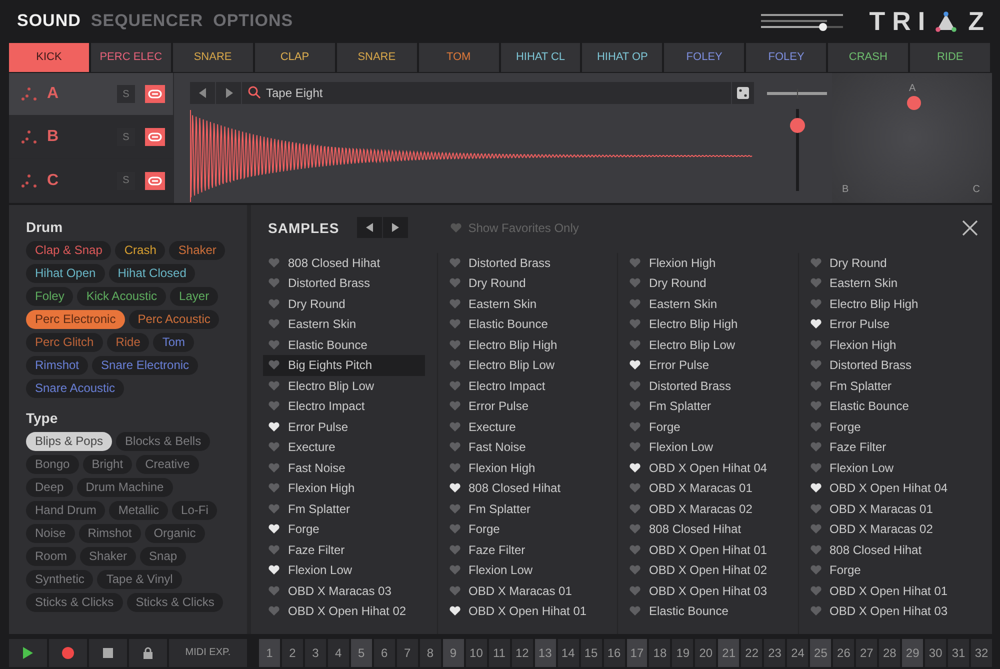  Describe the element at coordinates (64, 342) in the screenshot. I see `tag-chip: Perc Glitch` at that location.